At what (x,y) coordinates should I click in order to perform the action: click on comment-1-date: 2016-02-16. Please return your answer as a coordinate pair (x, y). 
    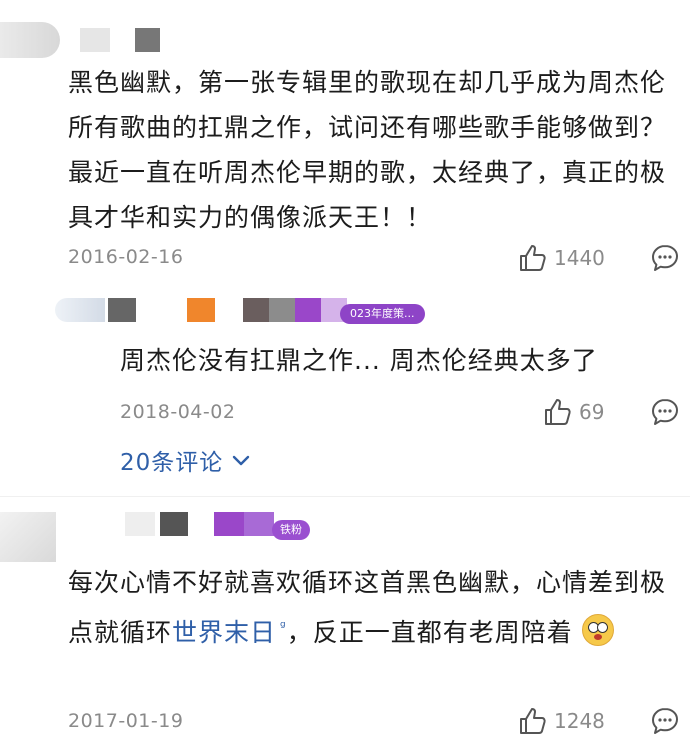
    Looking at the image, I should click on (126, 257).